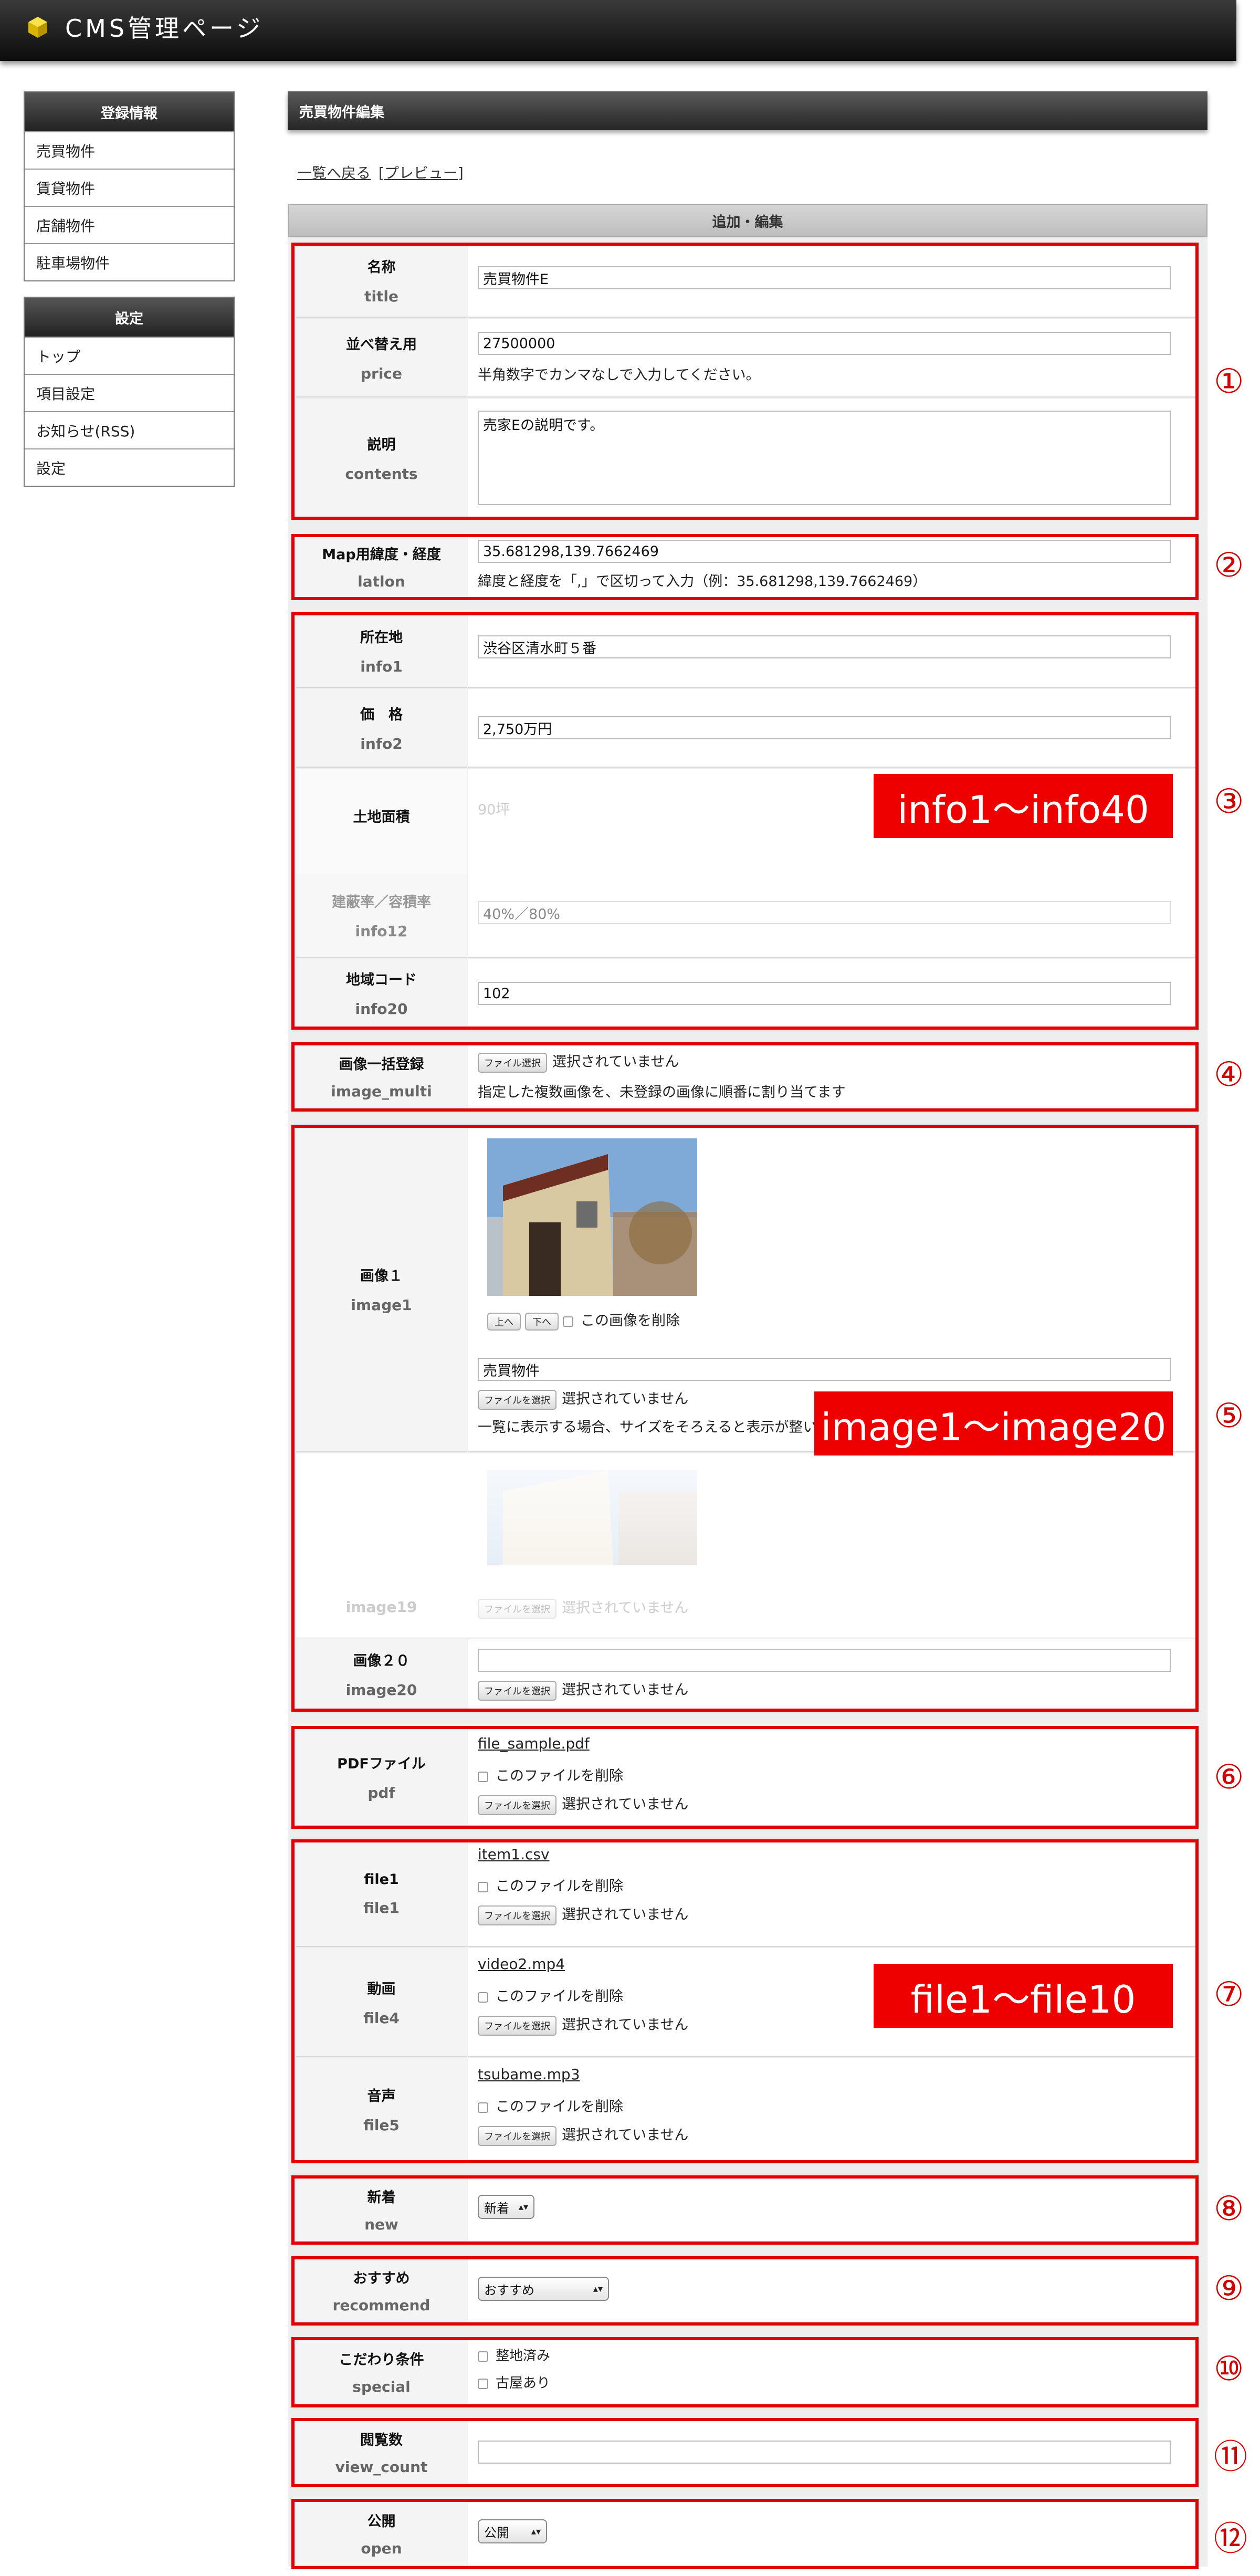  Describe the element at coordinates (824, 552) in the screenshot. I see `latlon-input: 35.681298,139.7662469` at that location.